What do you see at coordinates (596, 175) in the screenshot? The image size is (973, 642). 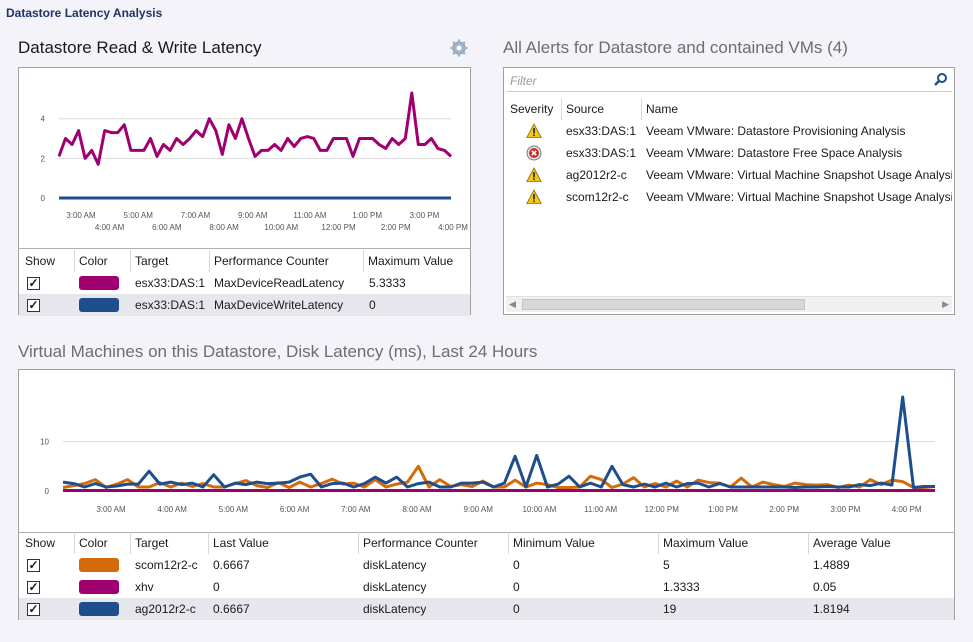 I see `source-cell: ag2012r2-c` at bounding box center [596, 175].